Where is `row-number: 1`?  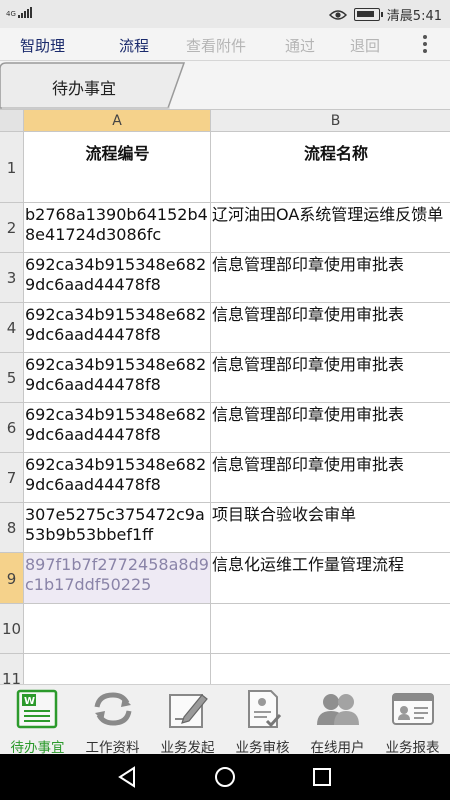 row-number: 1 is located at coordinates (11, 167).